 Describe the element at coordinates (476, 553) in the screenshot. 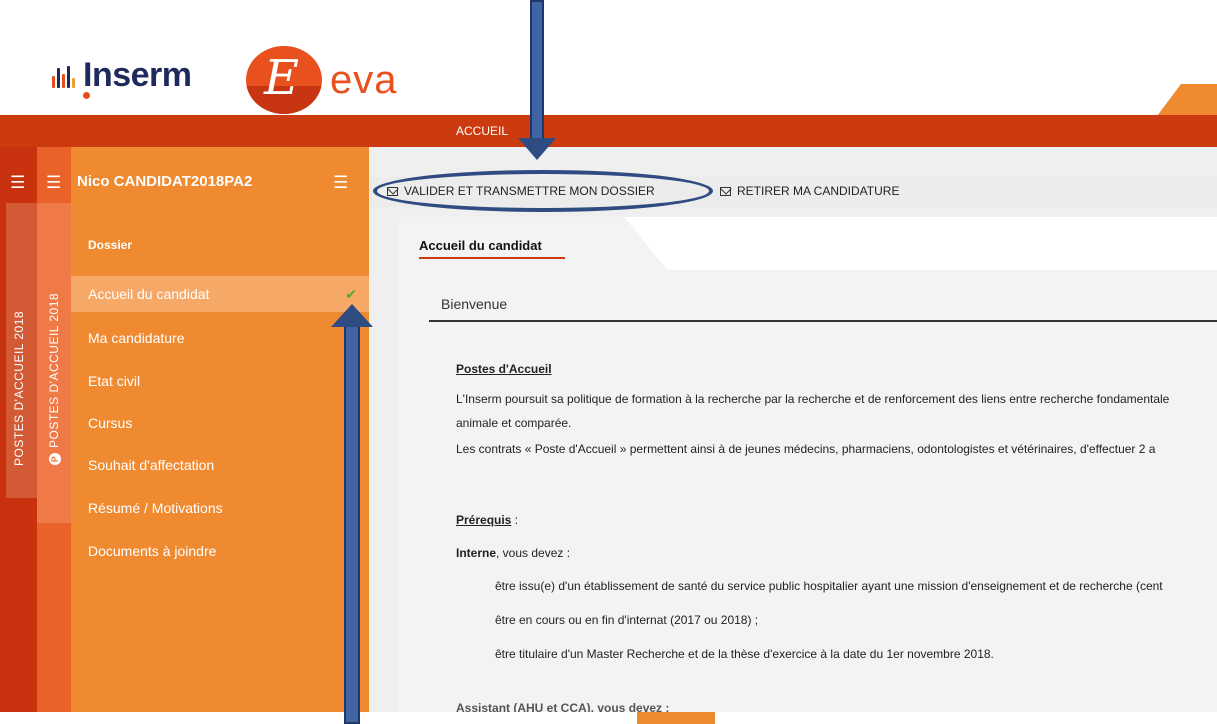

I see `interne-bold: Interne` at that location.